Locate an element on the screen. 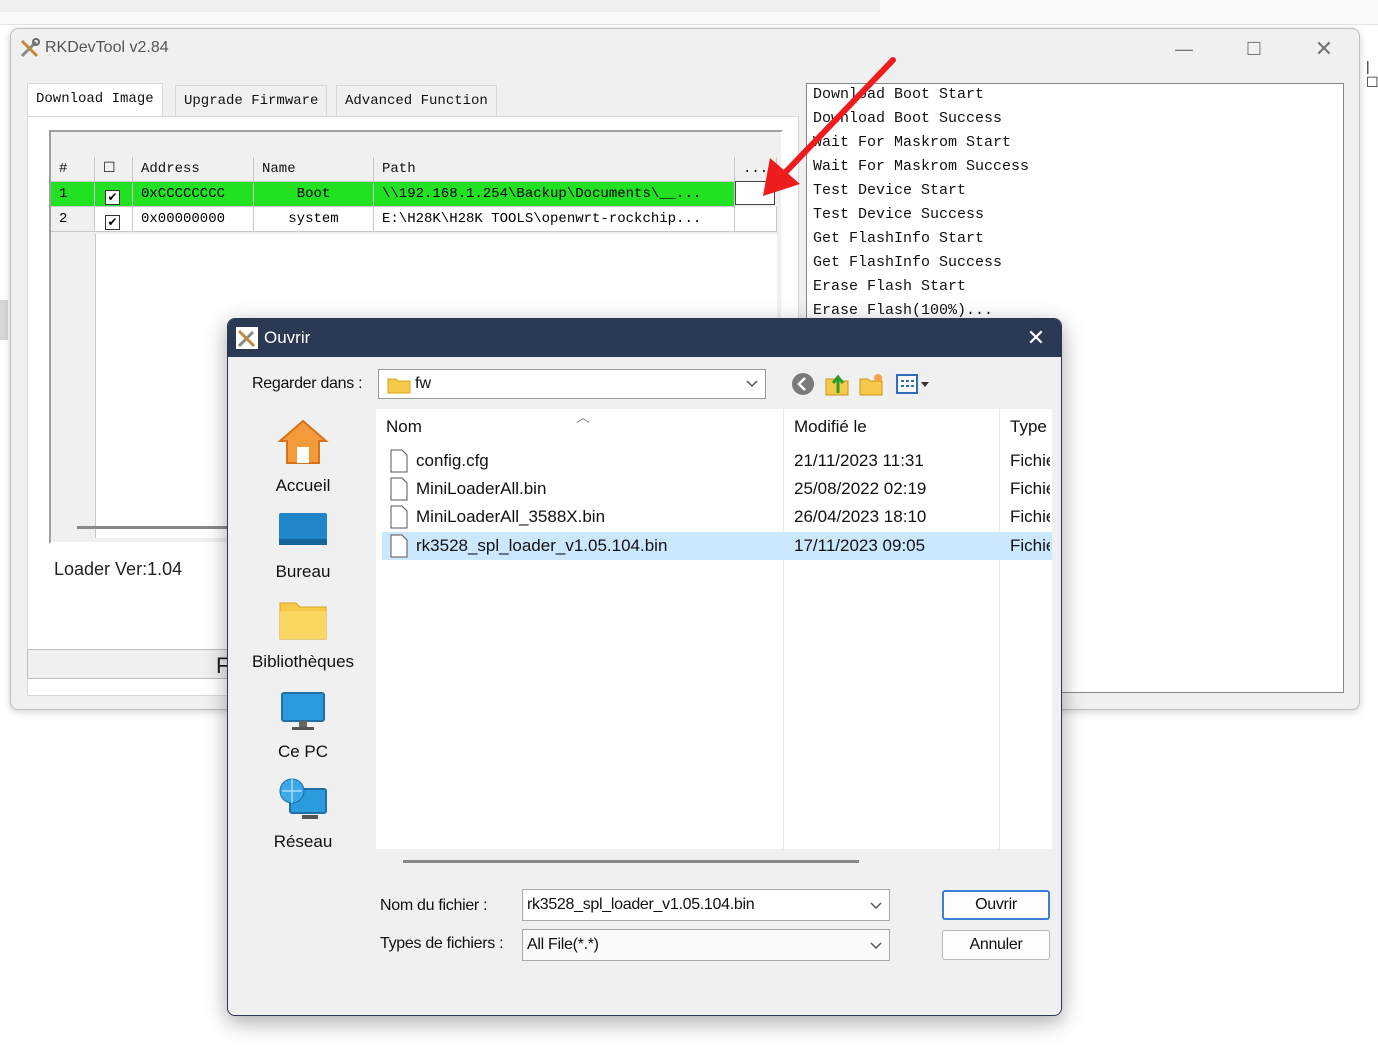 Image resolution: width=1378 pixels, height=1048 pixels. row-address: 0xCCCCCCCC is located at coordinates (193, 194).